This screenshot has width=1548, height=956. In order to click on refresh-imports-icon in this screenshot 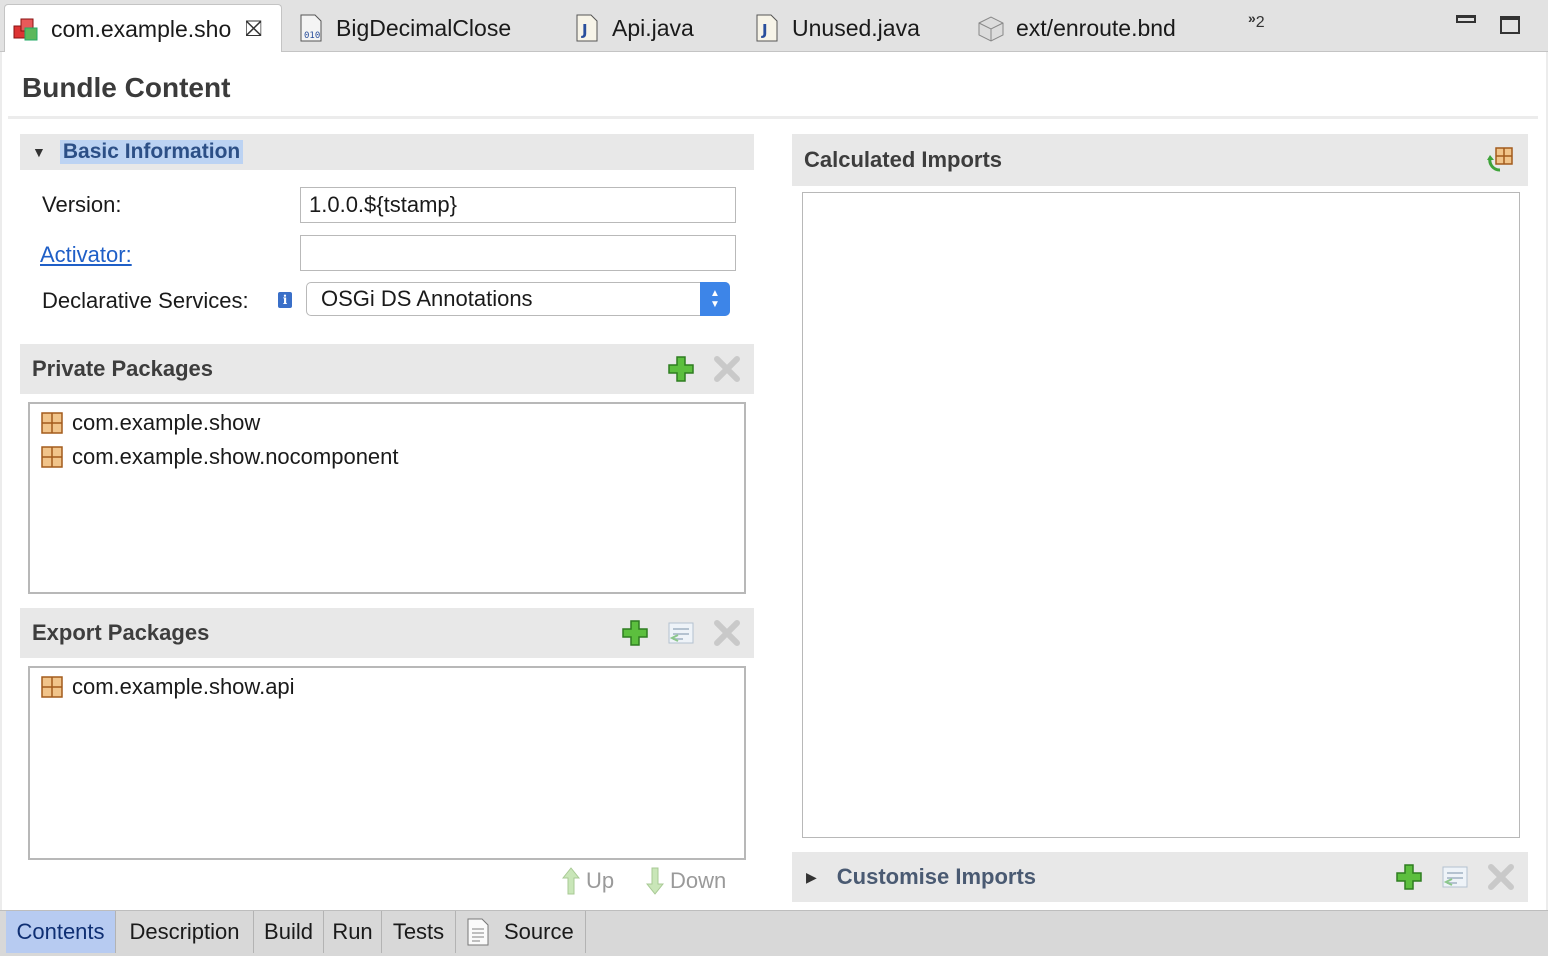, I will do `click(1501, 159)`.